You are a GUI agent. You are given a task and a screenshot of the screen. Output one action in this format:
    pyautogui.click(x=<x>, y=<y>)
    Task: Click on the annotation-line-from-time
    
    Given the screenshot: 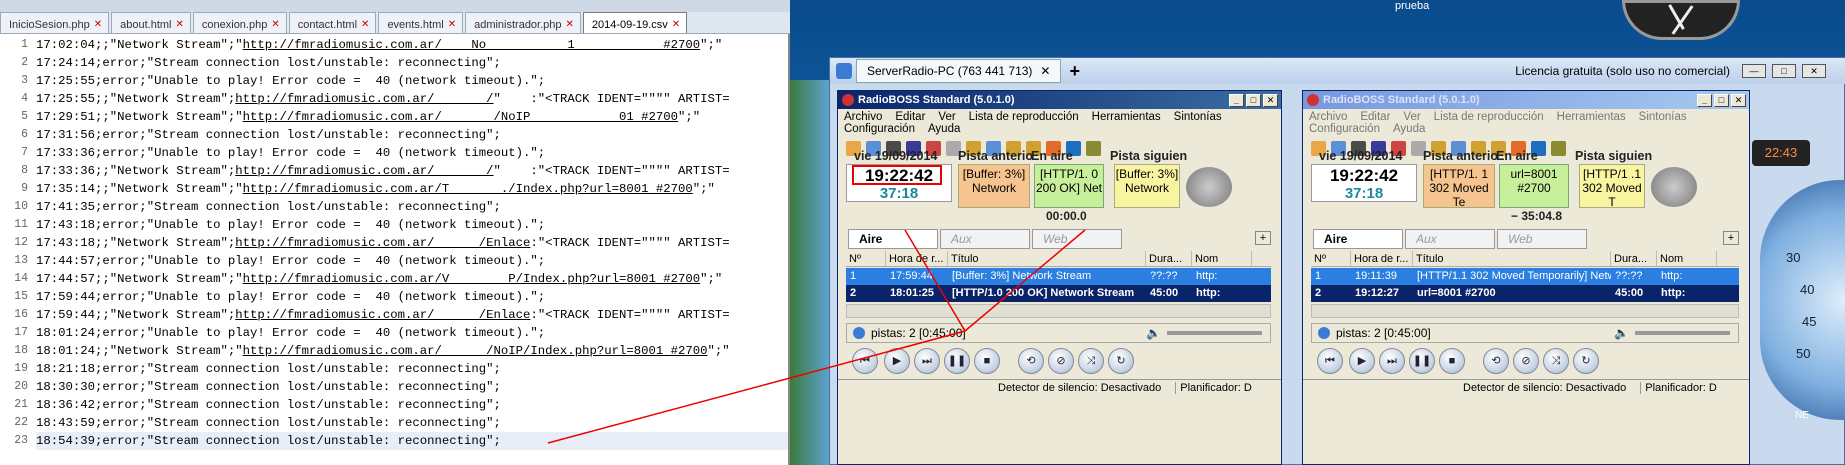 What is the action you would take?
    pyautogui.click(x=935, y=280)
    